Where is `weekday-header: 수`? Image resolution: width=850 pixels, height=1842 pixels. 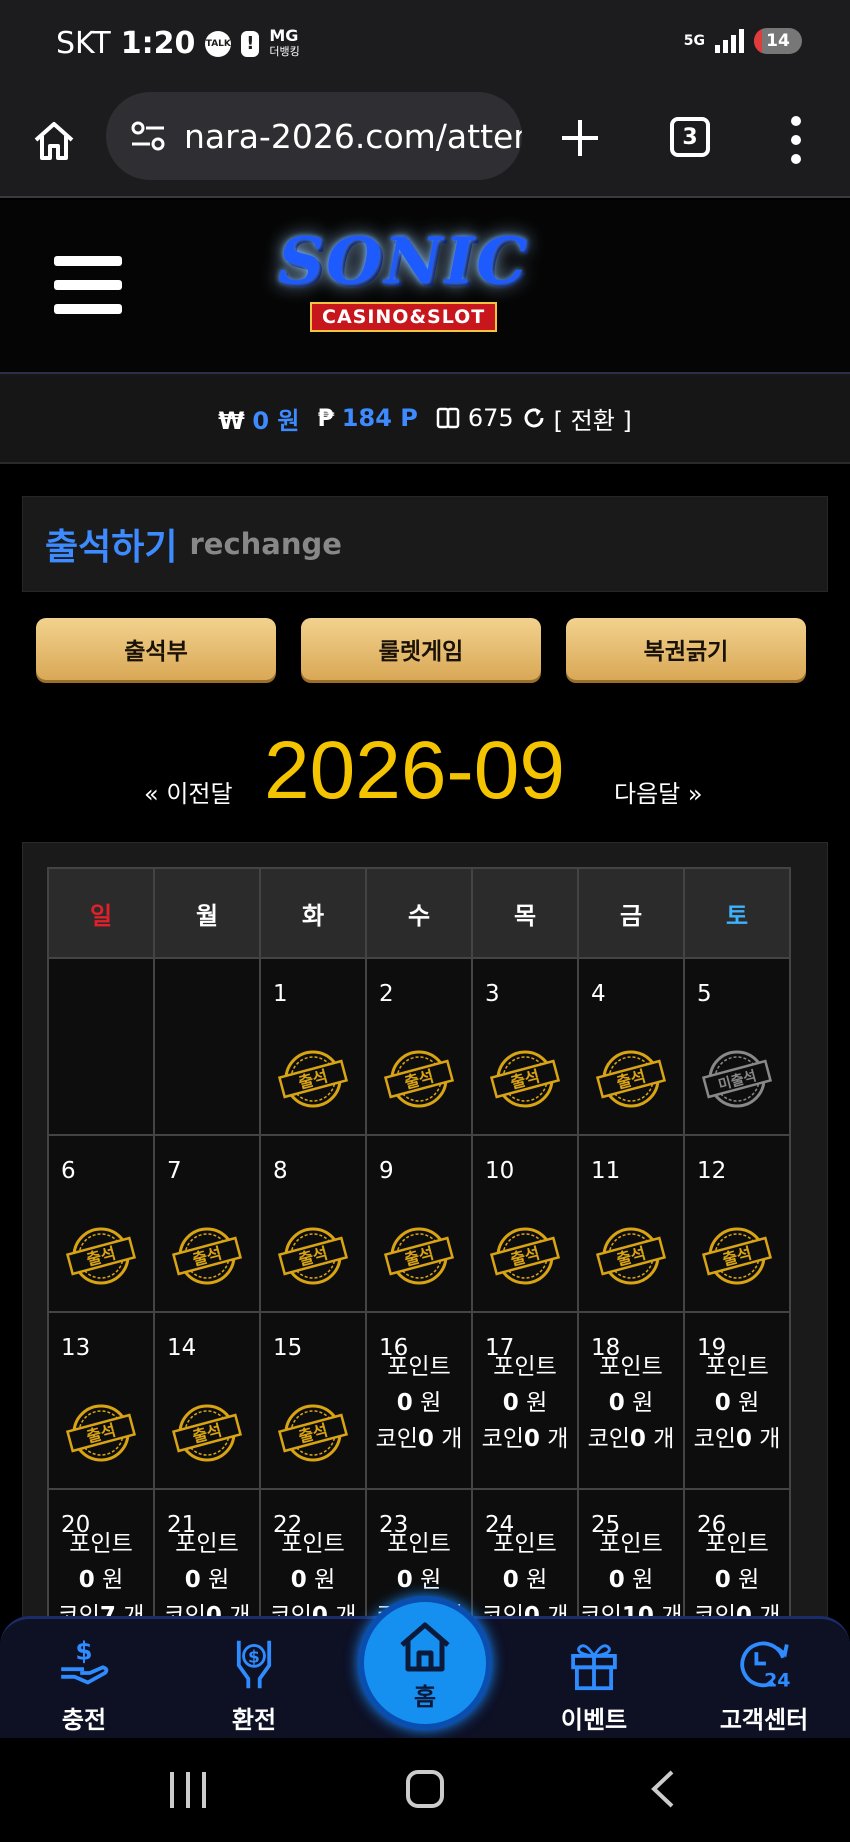
weekday-header: 수 is located at coordinates (419, 913).